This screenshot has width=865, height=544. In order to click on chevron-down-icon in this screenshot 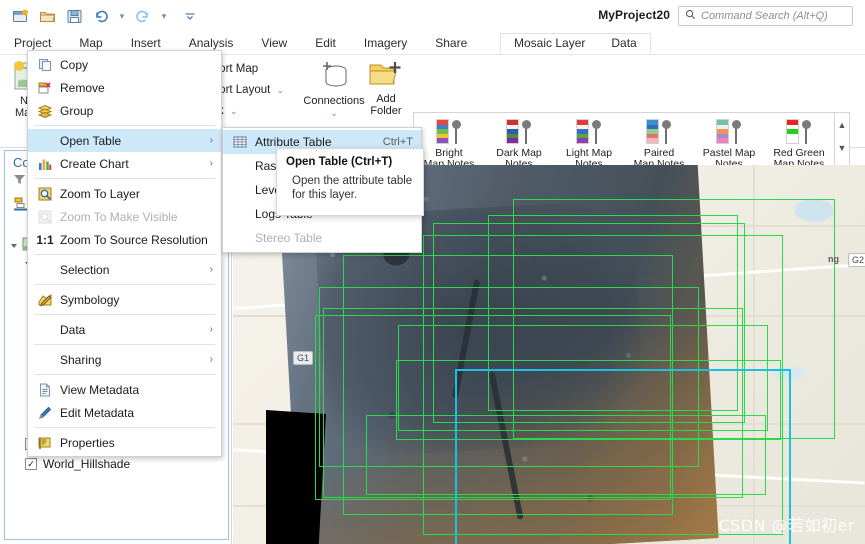, I will do `click(14, 245)`.